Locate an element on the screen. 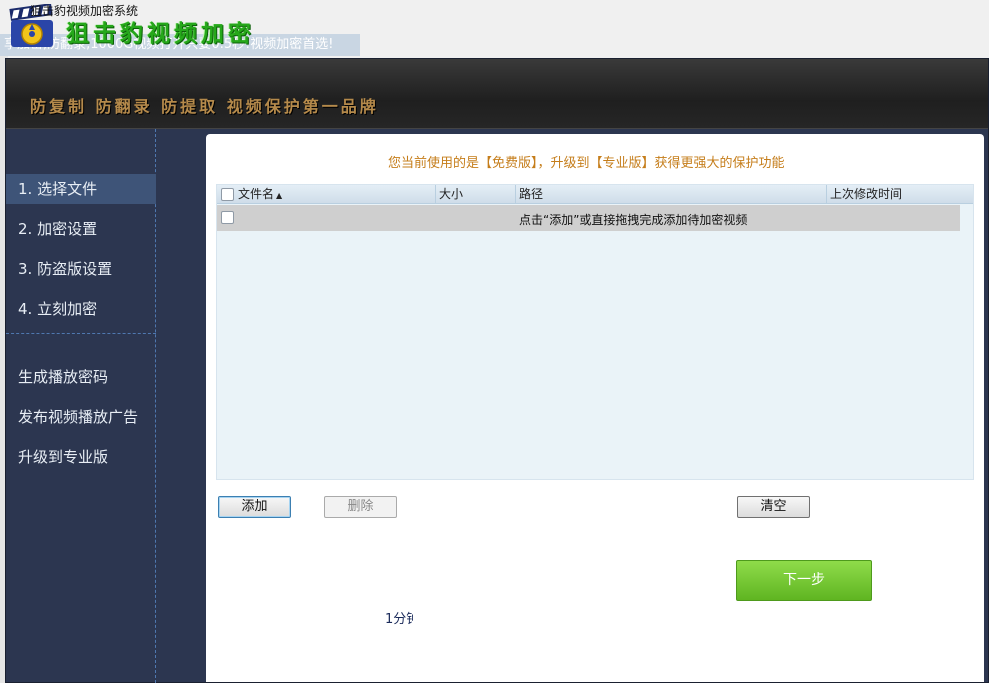 The image size is (989, 683). table-row: 点击“添加”或直接拖拽完成添加待加密视频 is located at coordinates (588, 218).